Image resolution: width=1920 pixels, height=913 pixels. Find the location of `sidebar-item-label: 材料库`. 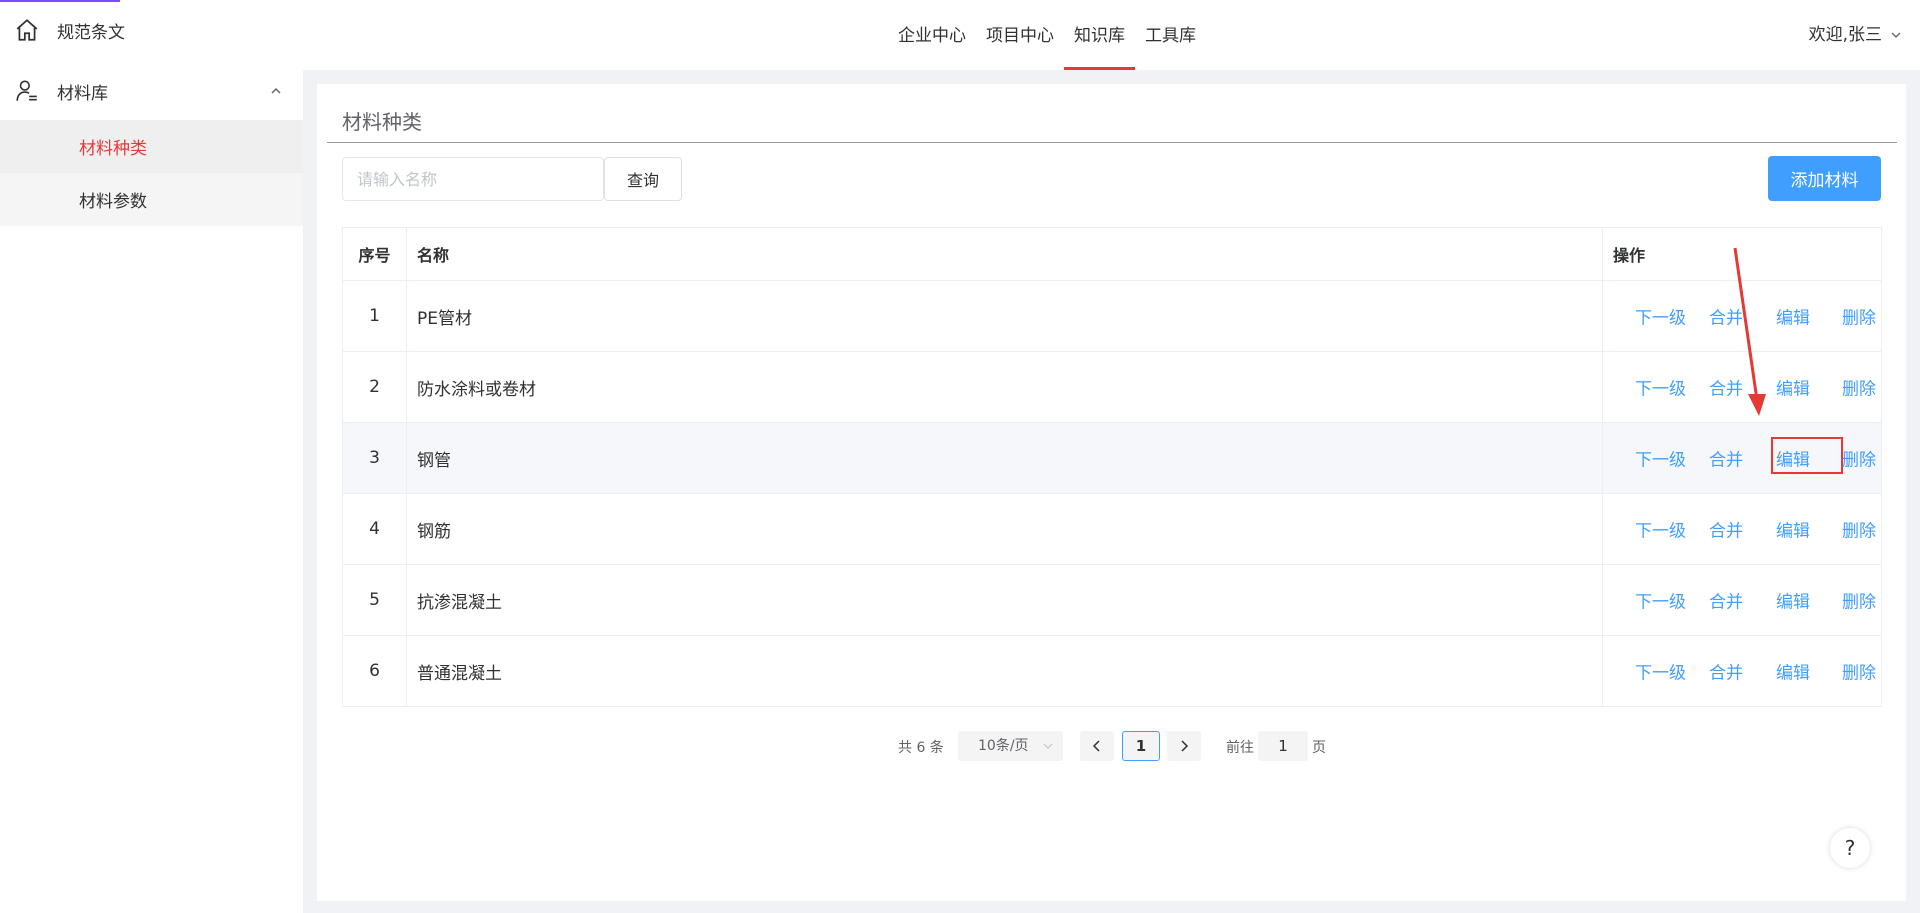

sidebar-item-label: 材料库 is located at coordinates (82, 93).